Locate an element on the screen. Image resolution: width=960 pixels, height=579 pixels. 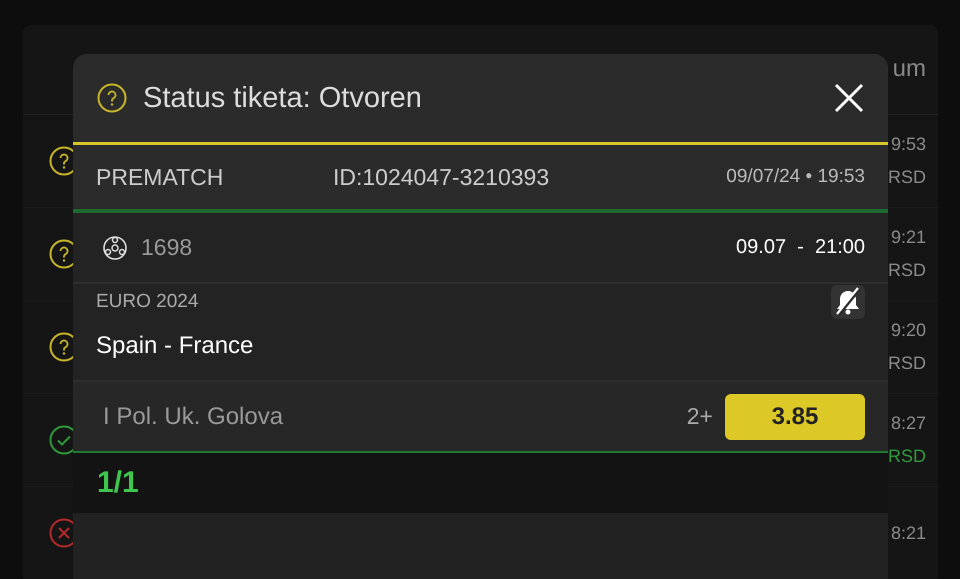
ticket-count: 1/1 is located at coordinates (118, 483).